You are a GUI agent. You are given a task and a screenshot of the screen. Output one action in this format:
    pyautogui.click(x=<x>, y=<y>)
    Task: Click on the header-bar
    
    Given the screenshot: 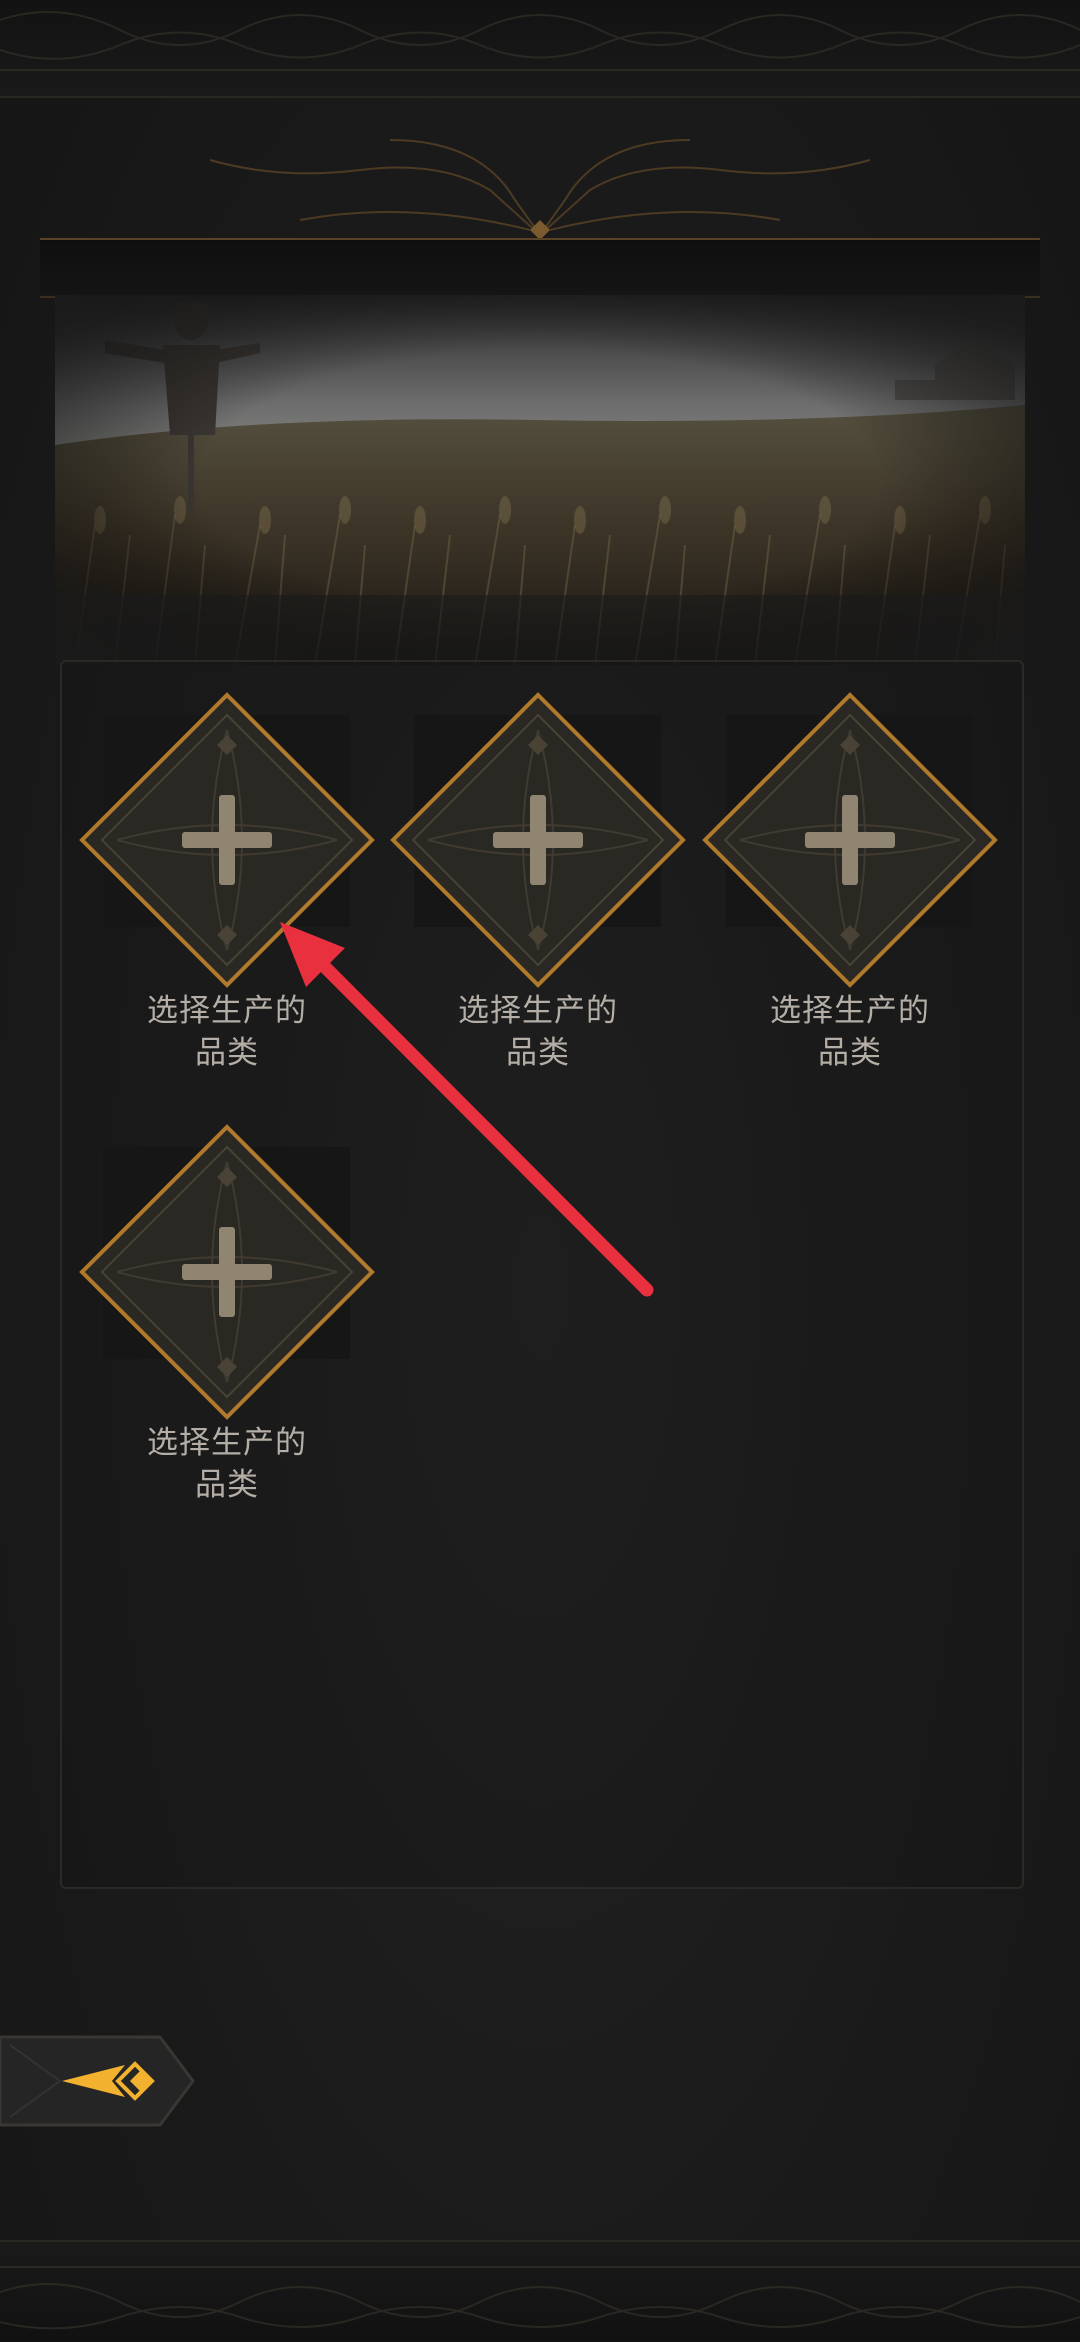 What is the action you would take?
    pyautogui.click(x=540, y=268)
    